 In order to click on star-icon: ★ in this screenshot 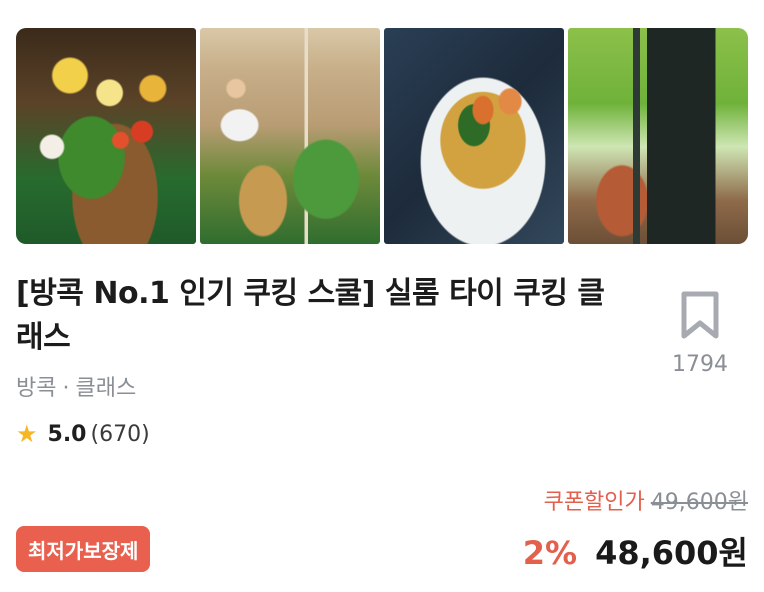, I will do `click(27, 434)`.